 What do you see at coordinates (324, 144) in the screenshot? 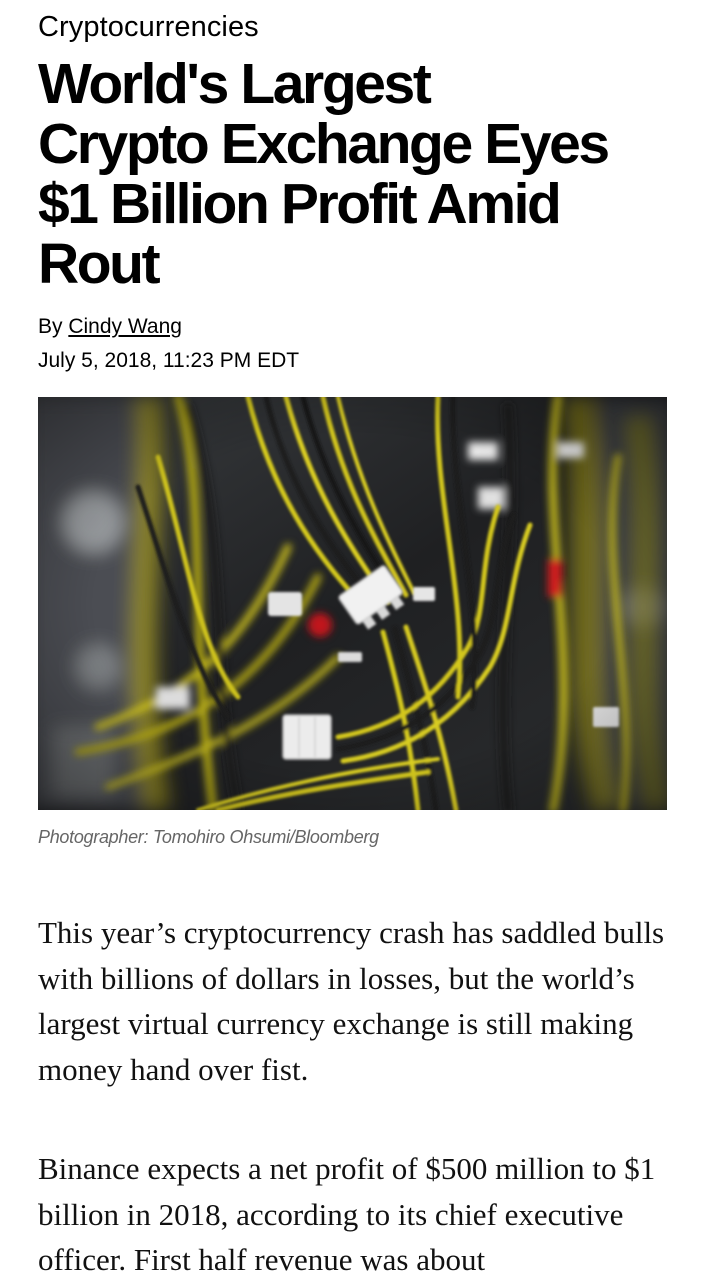
I see `headline-line: Crypto Exchange Eyes` at bounding box center [324, 144].